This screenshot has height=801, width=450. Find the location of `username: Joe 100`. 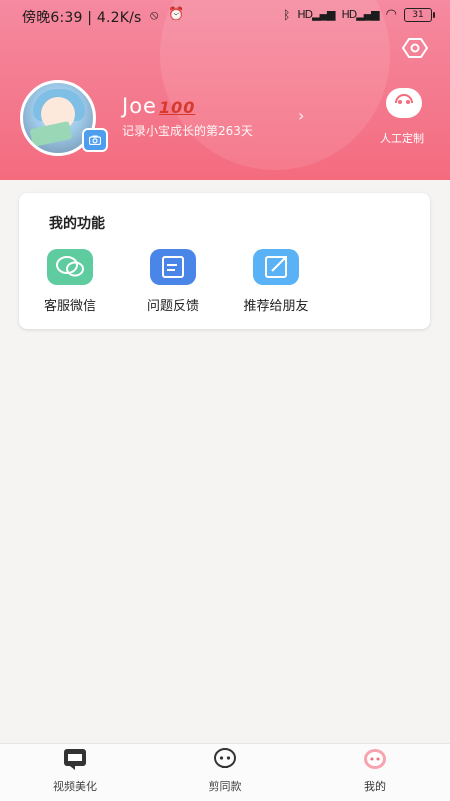

username: Joe 100 is located at coordinates (158, 106).